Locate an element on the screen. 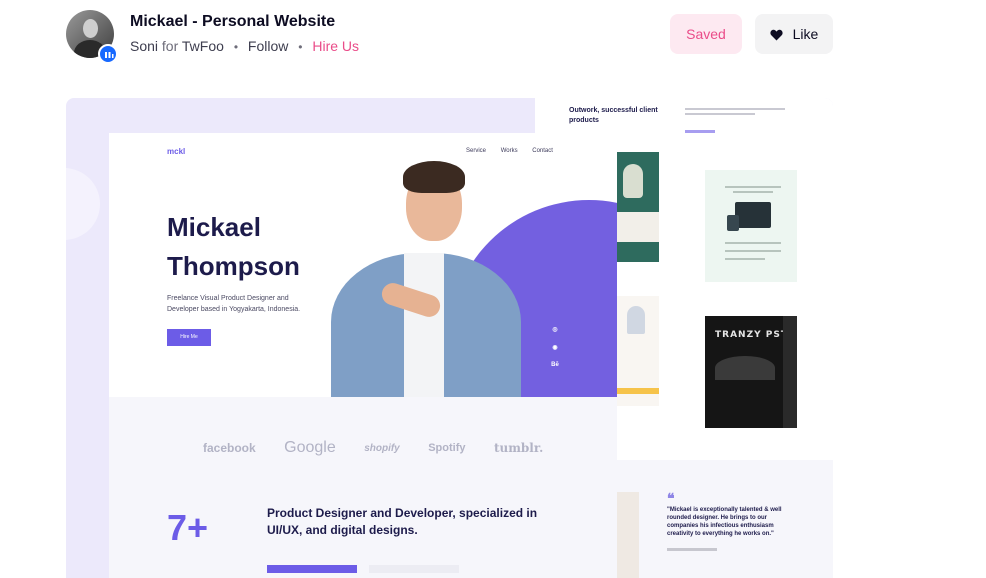  hero-name: Mickael Thompson is located at coordinates (233, 247).